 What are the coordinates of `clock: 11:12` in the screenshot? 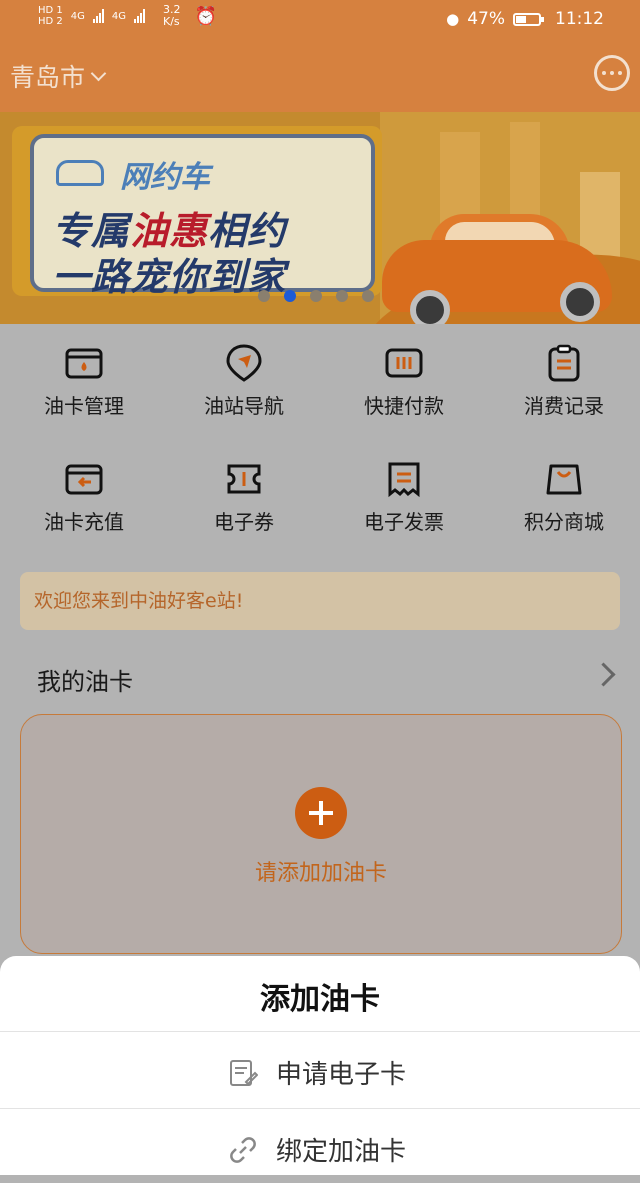 It's located at (579, 19).